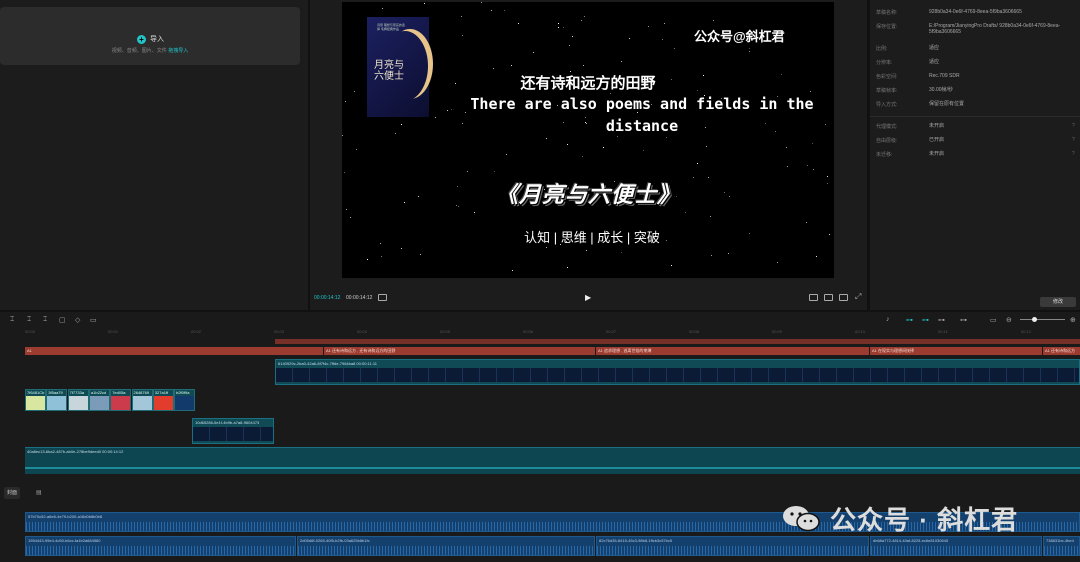  Describe the element at coordinates (887, 91) in the screenshot. I see `property-key: 草稿帧率:` at that location.